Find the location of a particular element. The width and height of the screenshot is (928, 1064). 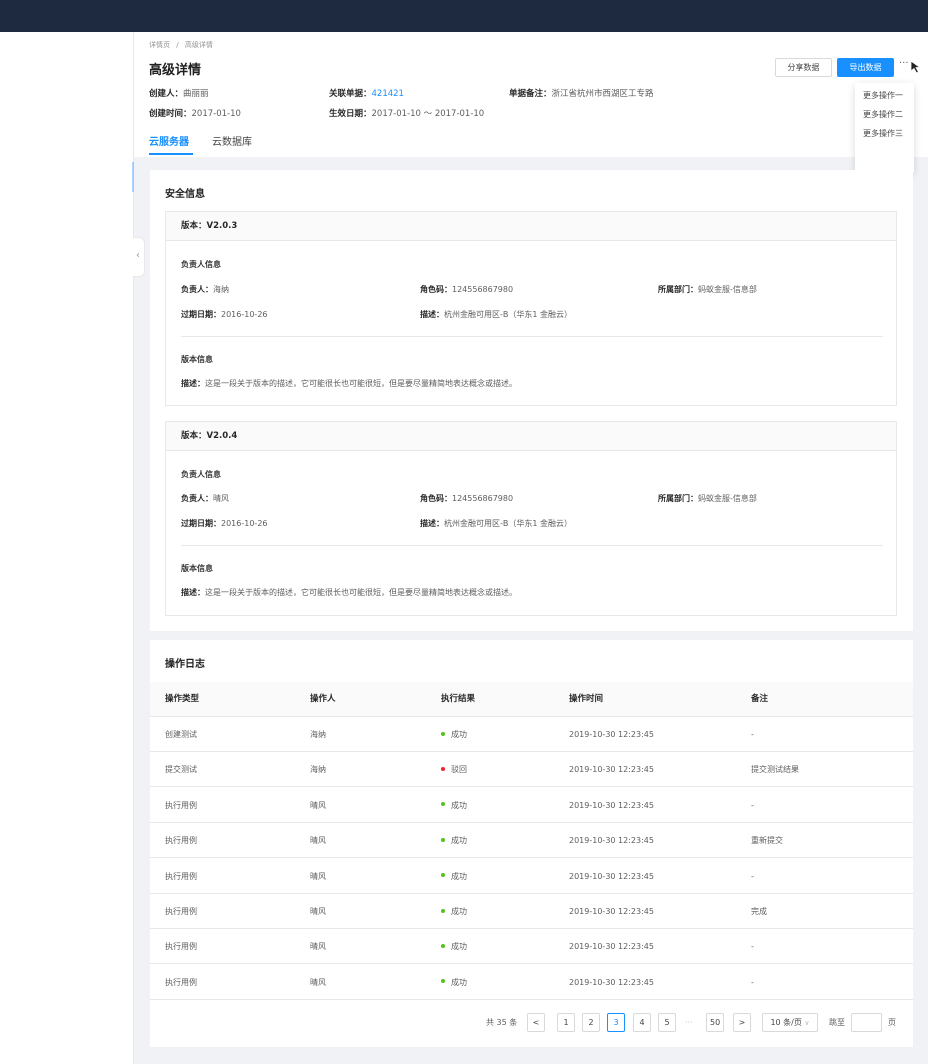

related-link: 421421 is located at coordinates (388, 94).